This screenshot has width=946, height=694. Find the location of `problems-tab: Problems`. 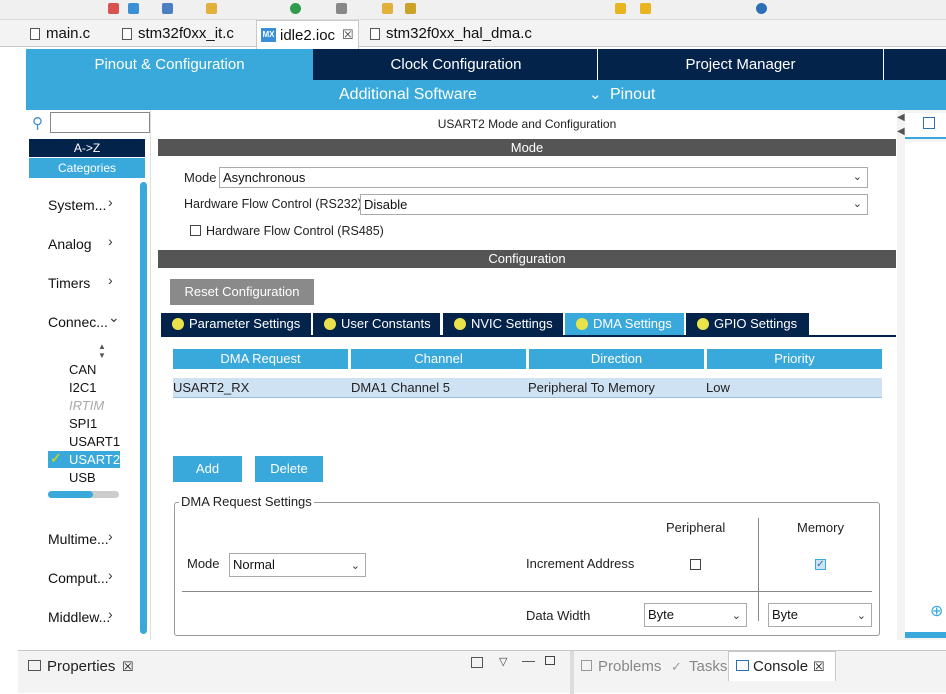

problems-tab: Problems is located at coordinates (629, 666).